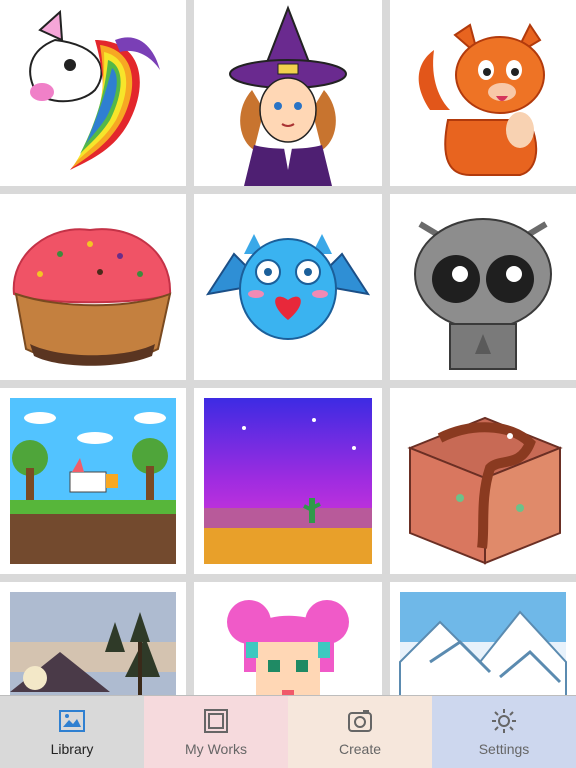  I want to click on unicorn-landscape-artwork, so click(93, 481).